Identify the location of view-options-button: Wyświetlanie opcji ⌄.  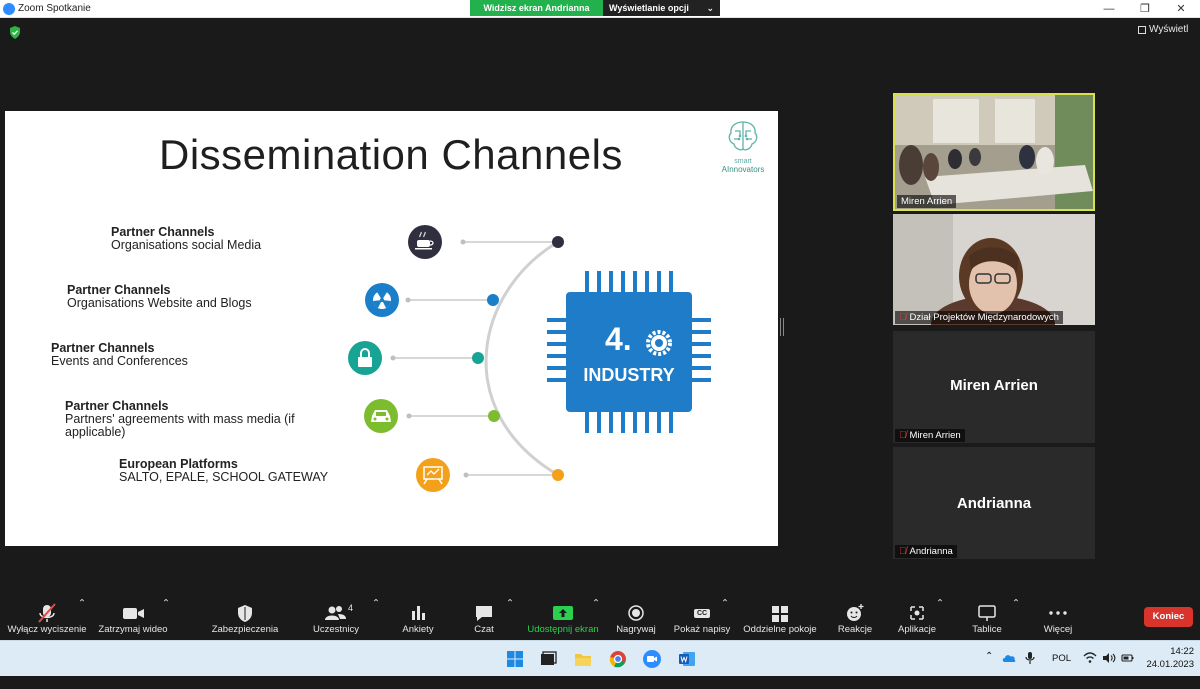
(661, 8).